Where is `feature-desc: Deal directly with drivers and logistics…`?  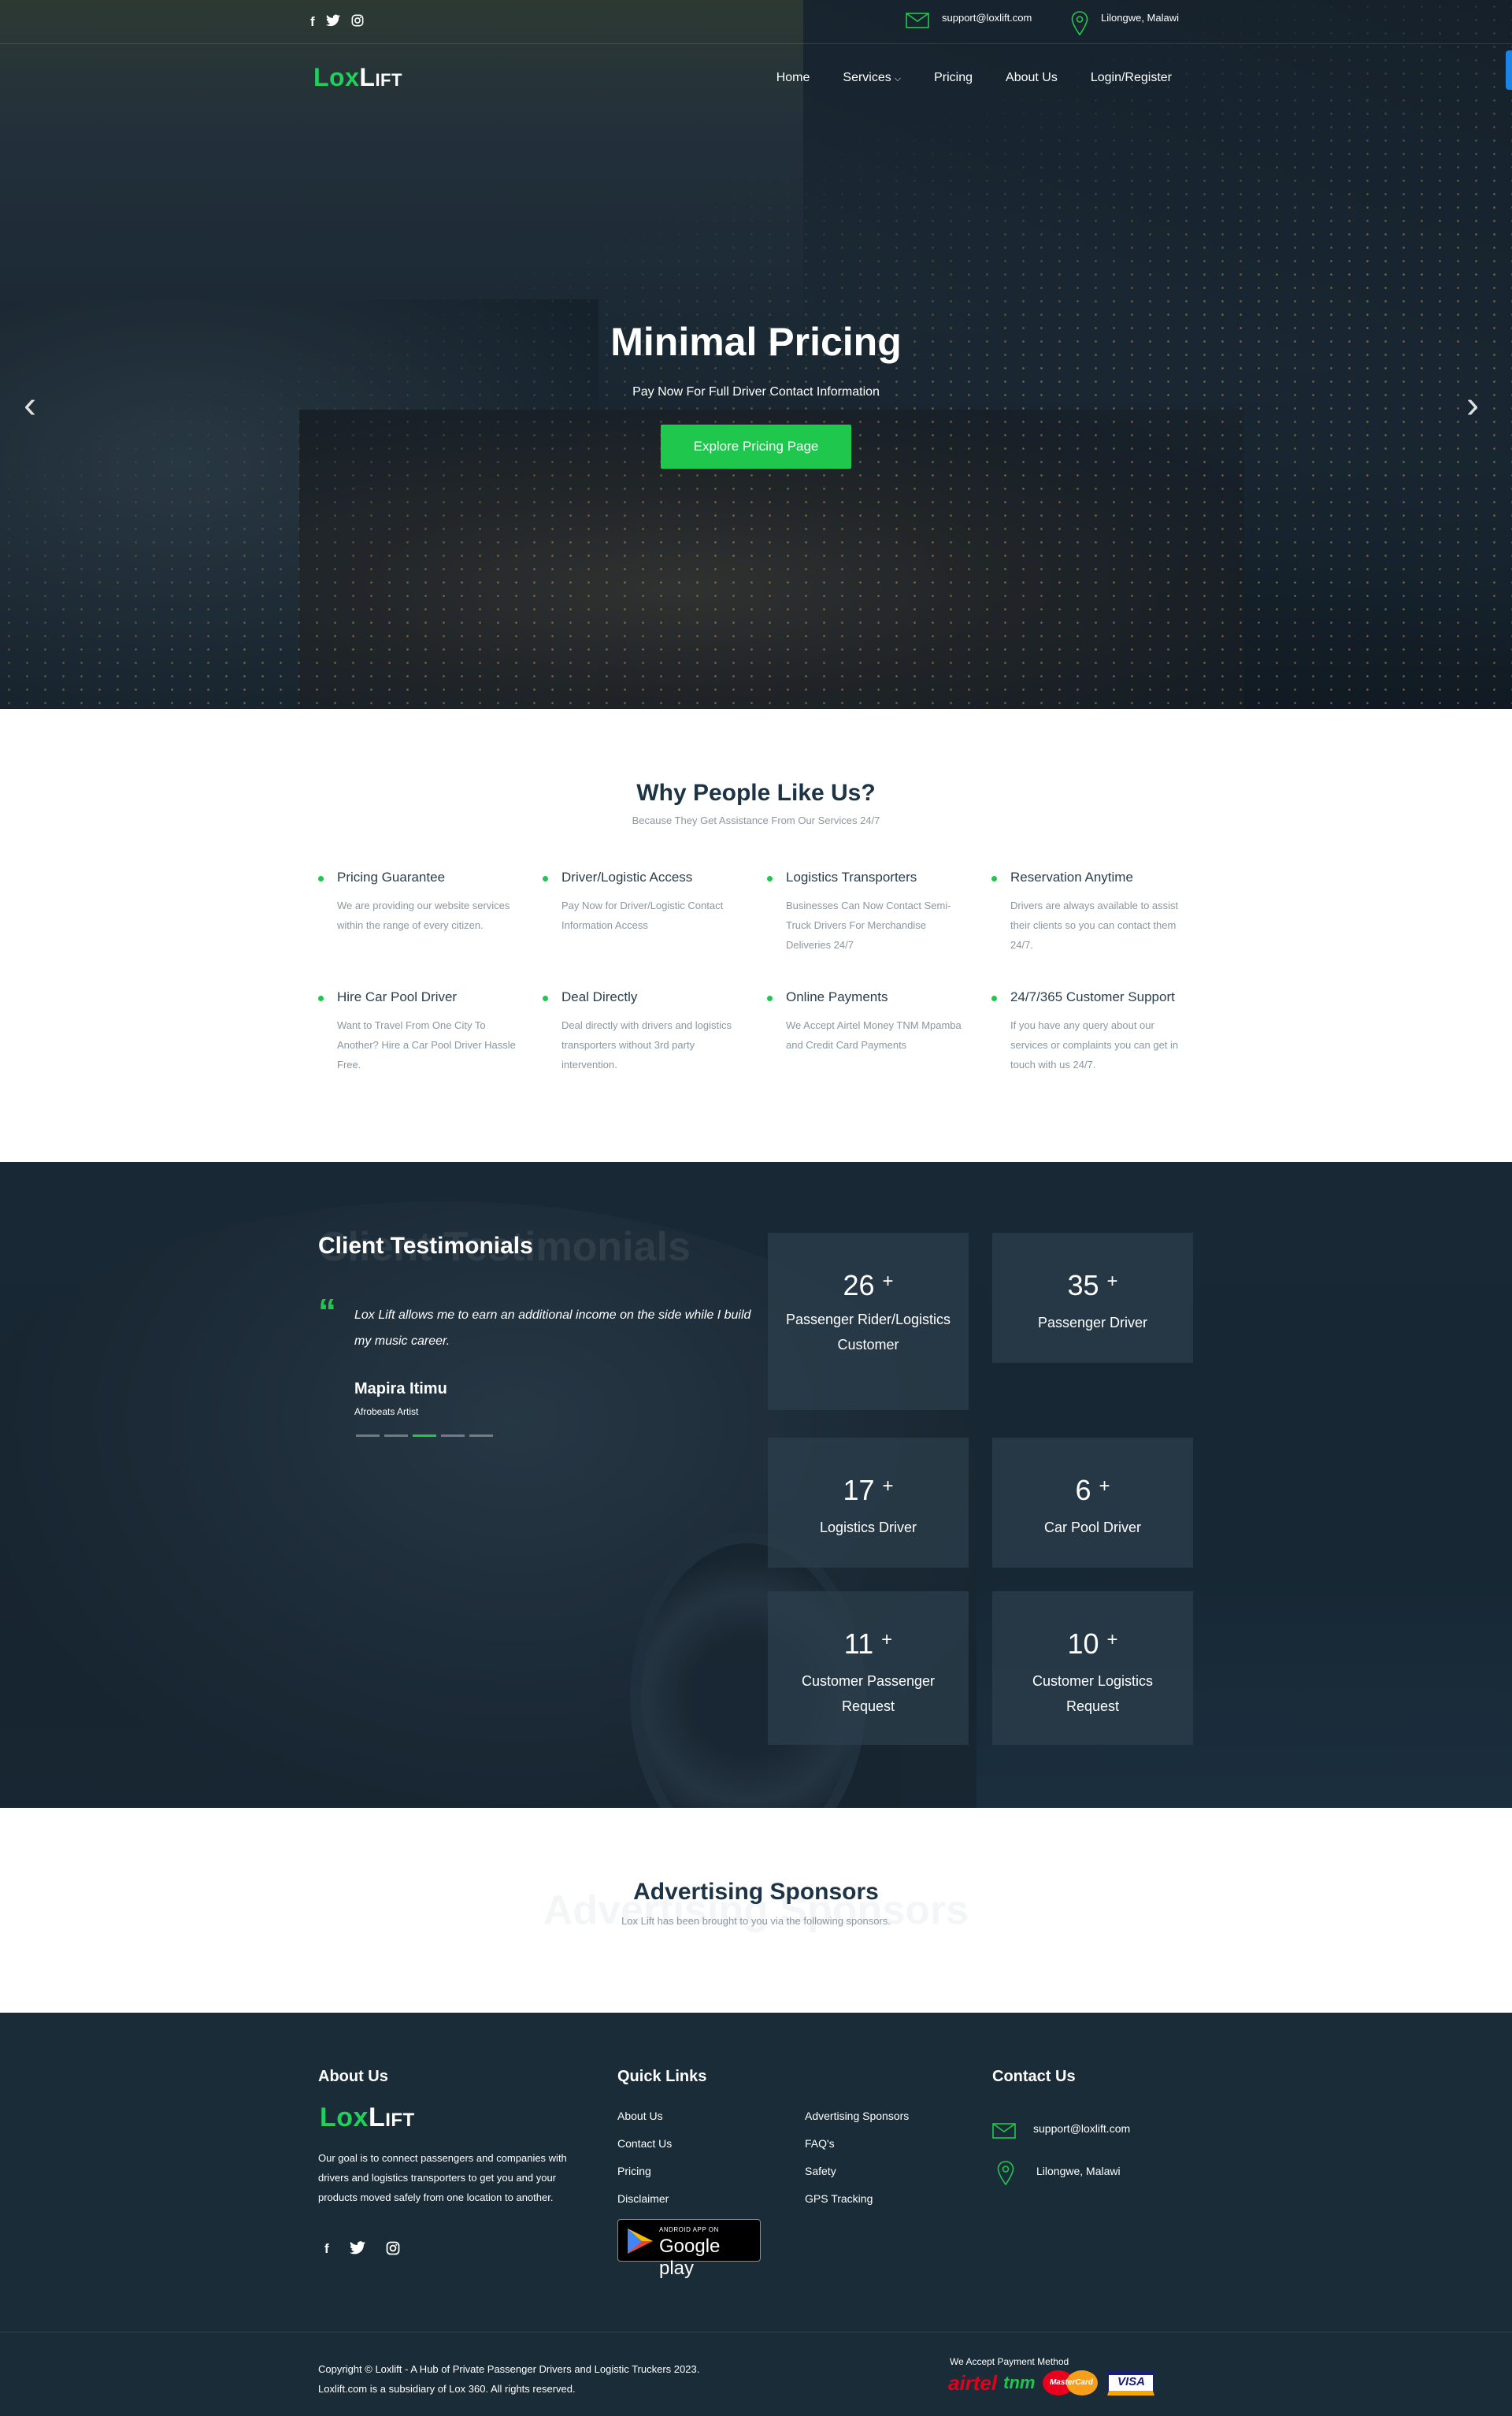 feature-desc: Deal directly with drivers and logistics… is located at coordinates (646, 1045).